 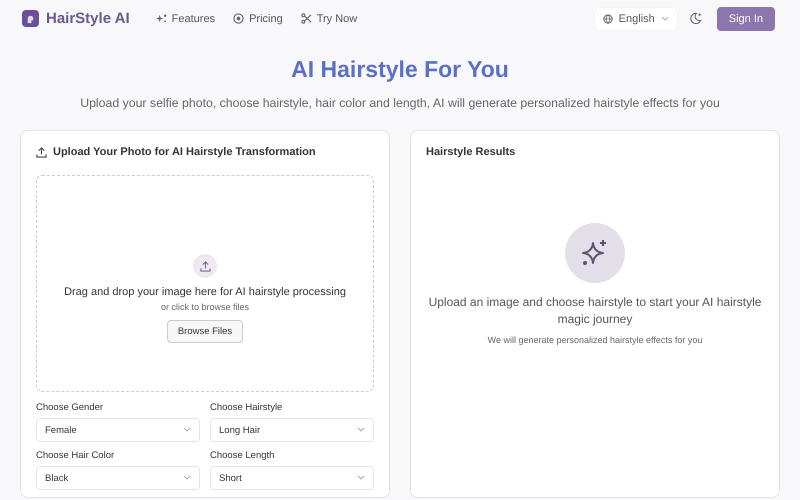 What do you see at coordinates (30, 18) in the screenshot?
I see `logo-icon` at bounding box center [30, 18].